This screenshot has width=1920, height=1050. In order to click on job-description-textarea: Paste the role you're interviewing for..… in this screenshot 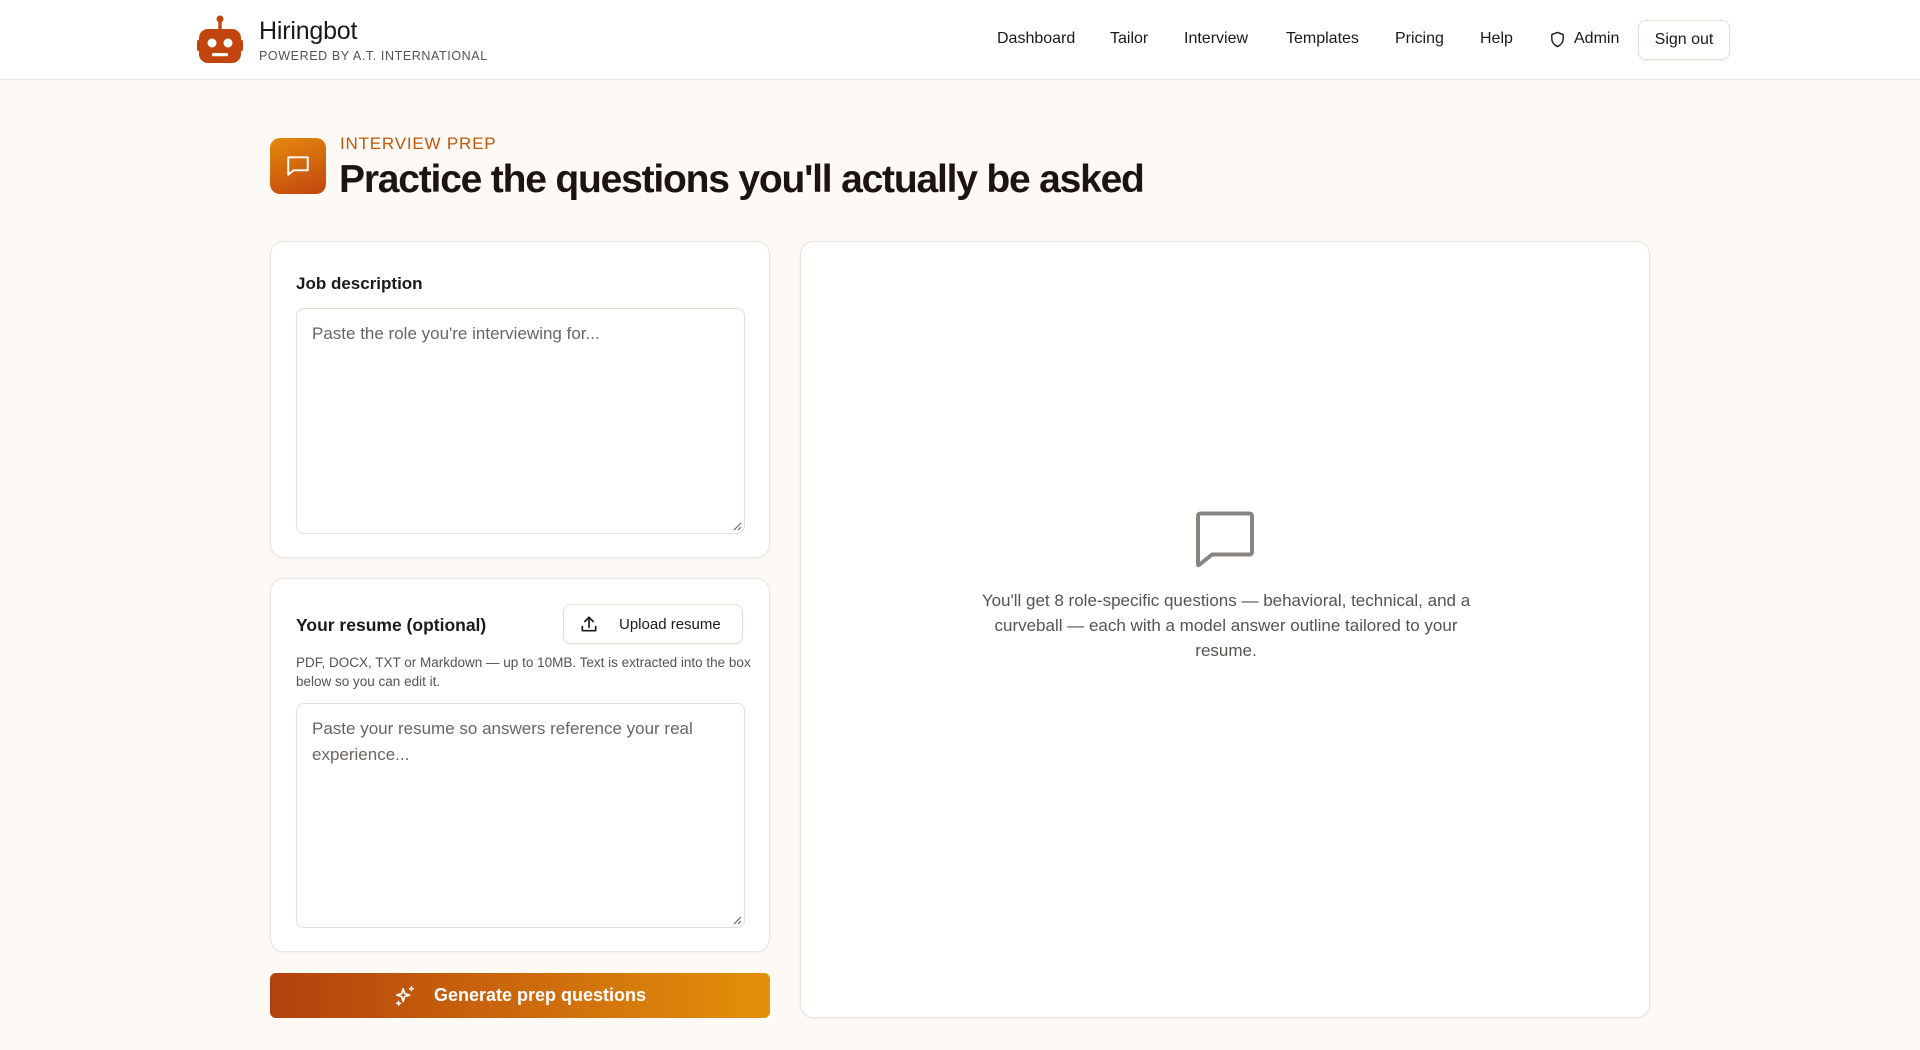, I will do `click(520, 421)`.